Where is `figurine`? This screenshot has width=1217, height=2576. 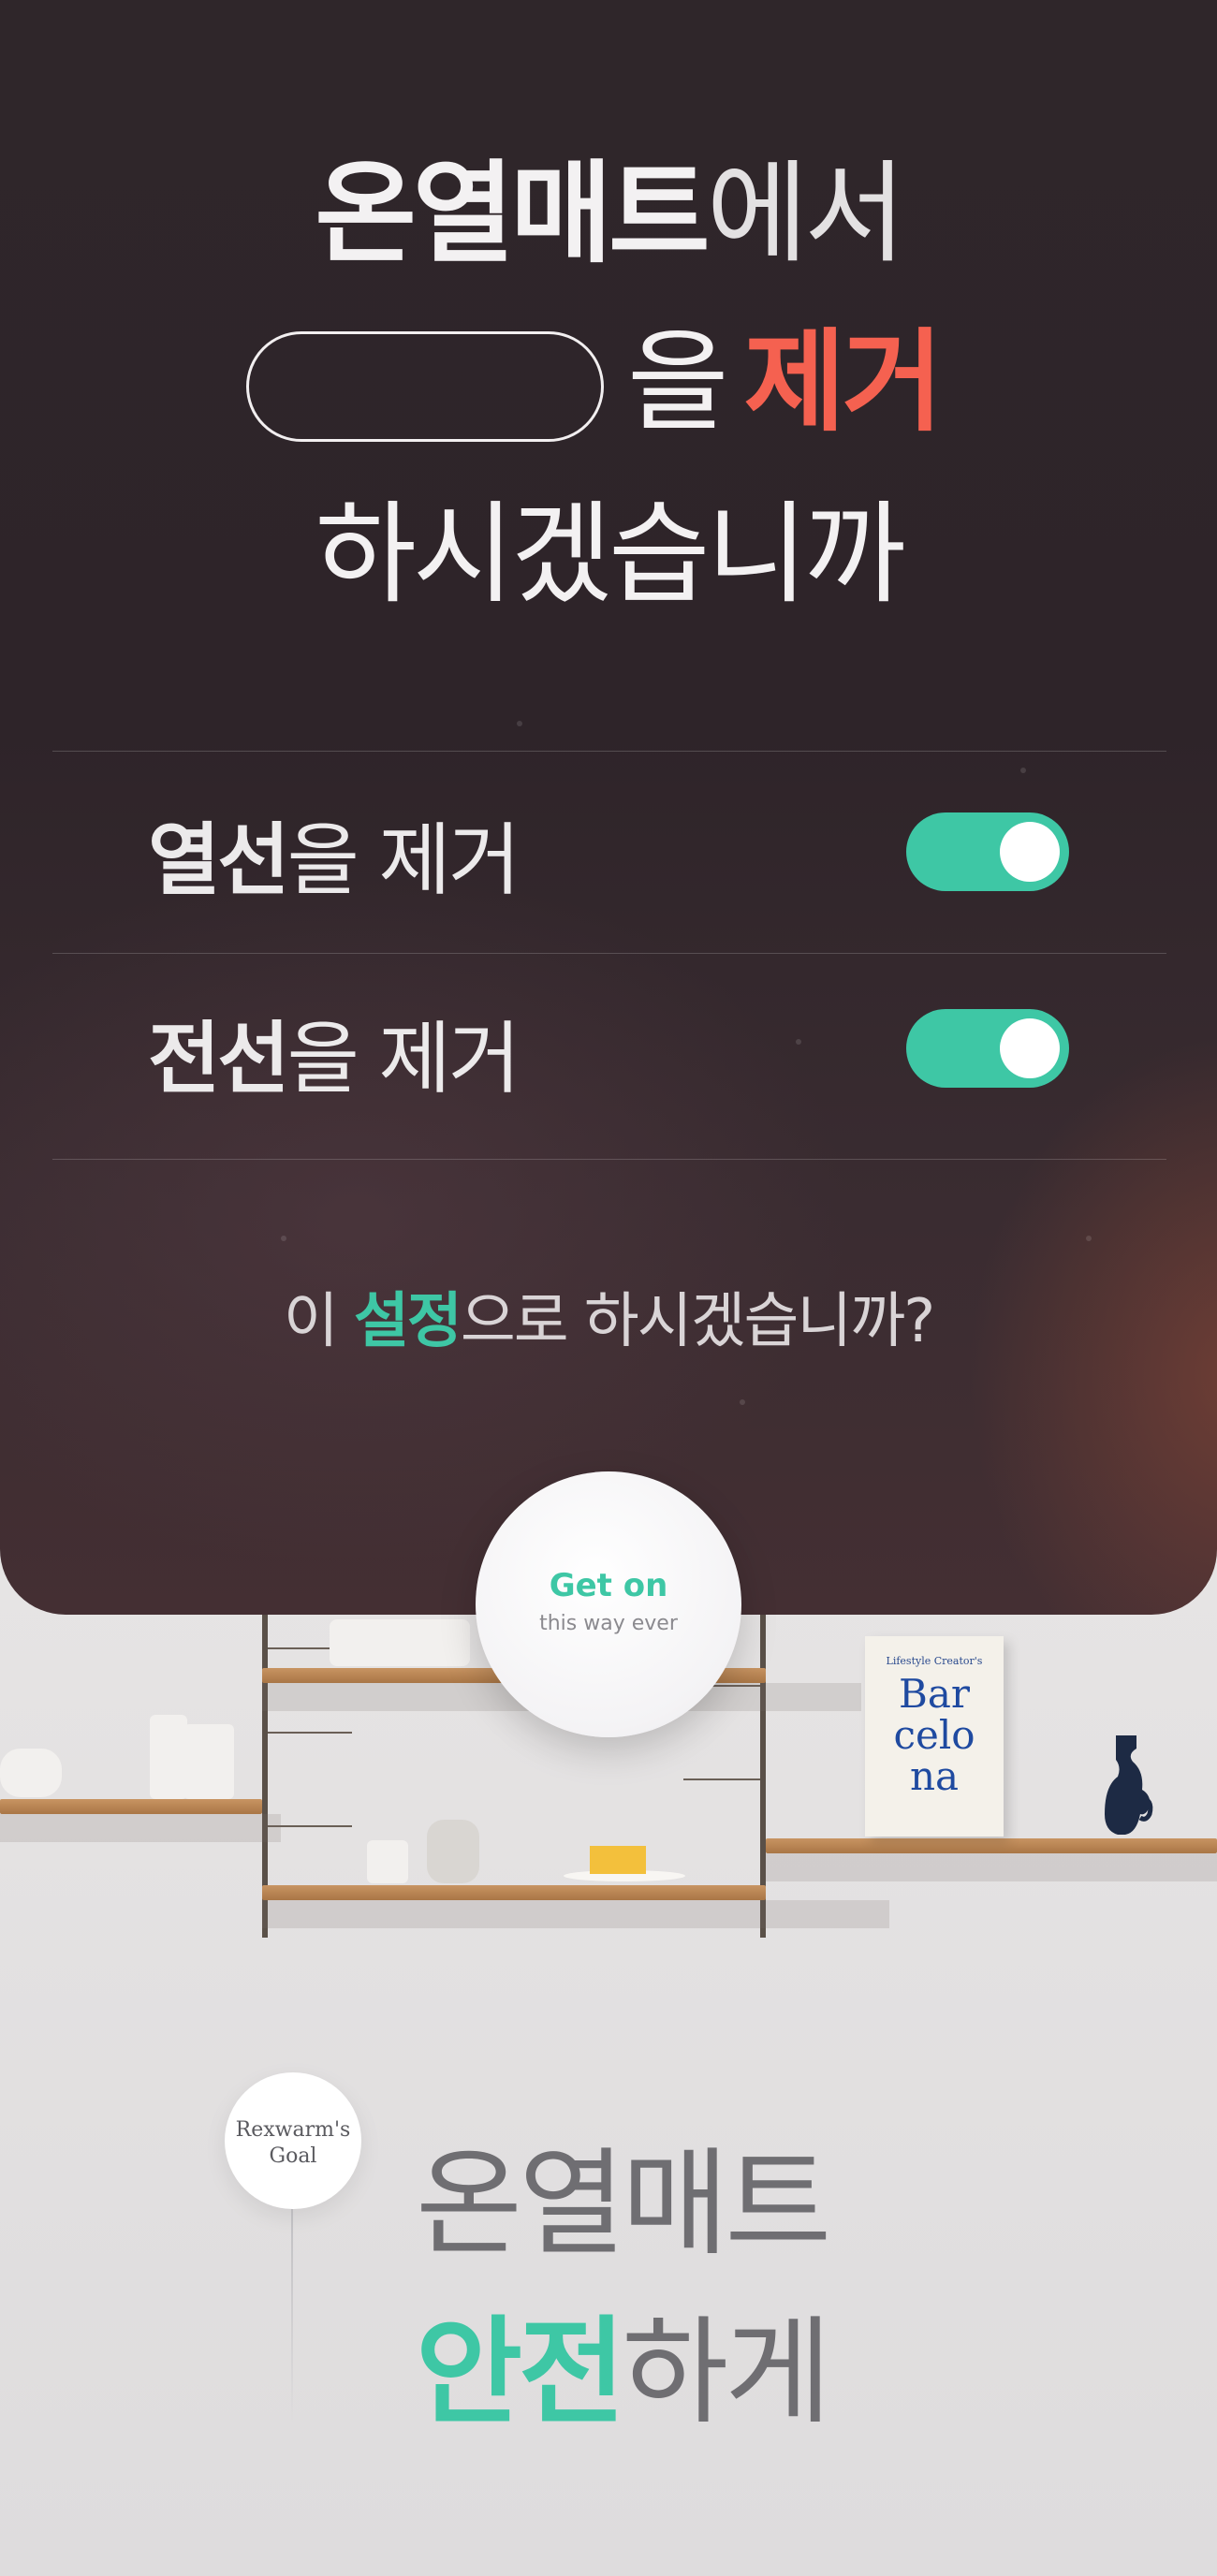
figurine is located at coordinates (453, 1851).